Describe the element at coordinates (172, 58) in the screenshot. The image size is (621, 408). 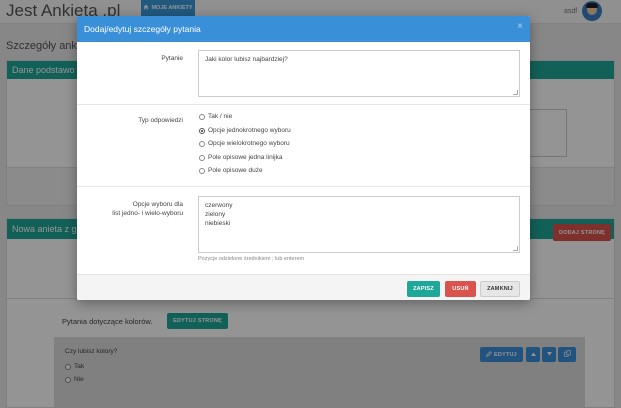
I see `question-label: Pytanie` at that location.